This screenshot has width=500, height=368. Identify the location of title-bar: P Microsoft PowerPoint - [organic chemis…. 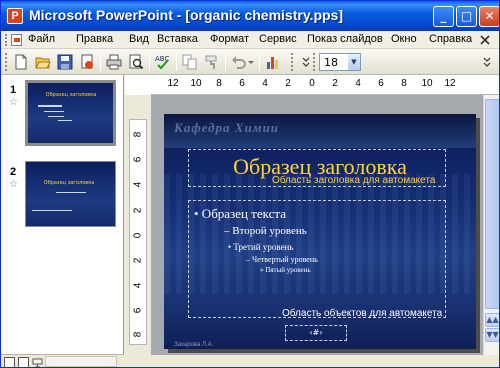
(250, 16).